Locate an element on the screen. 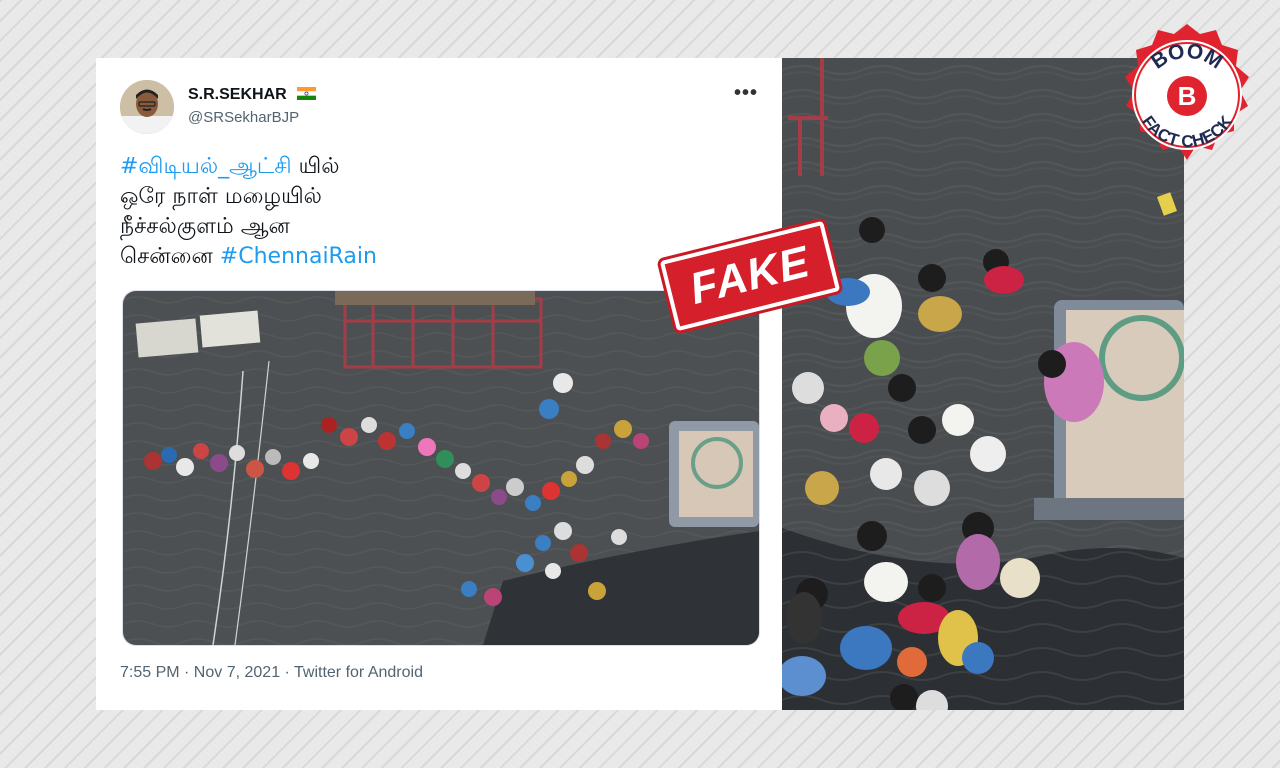 Image resolution: width=1280 pixels, height=768 pixels. tweet-line-4: சென்னை is located at coordinates (170, 256).